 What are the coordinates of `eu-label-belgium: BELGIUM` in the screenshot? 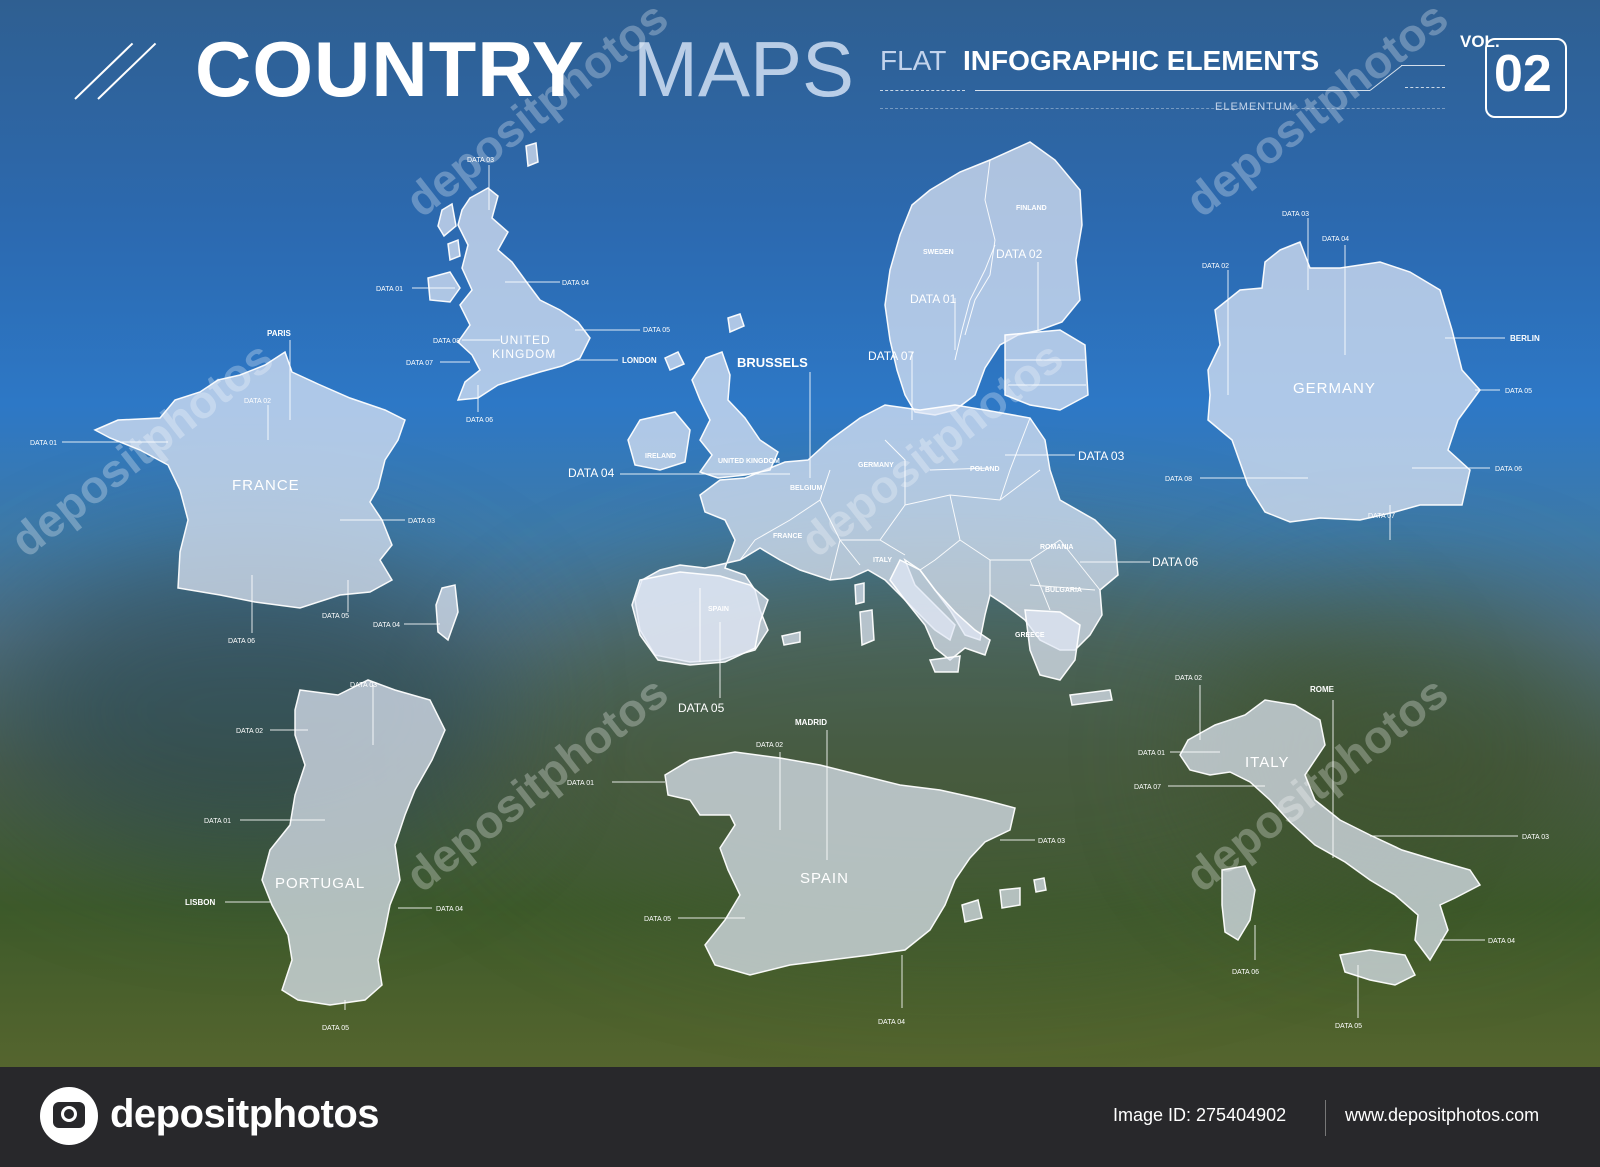 It's located at (806, 488).